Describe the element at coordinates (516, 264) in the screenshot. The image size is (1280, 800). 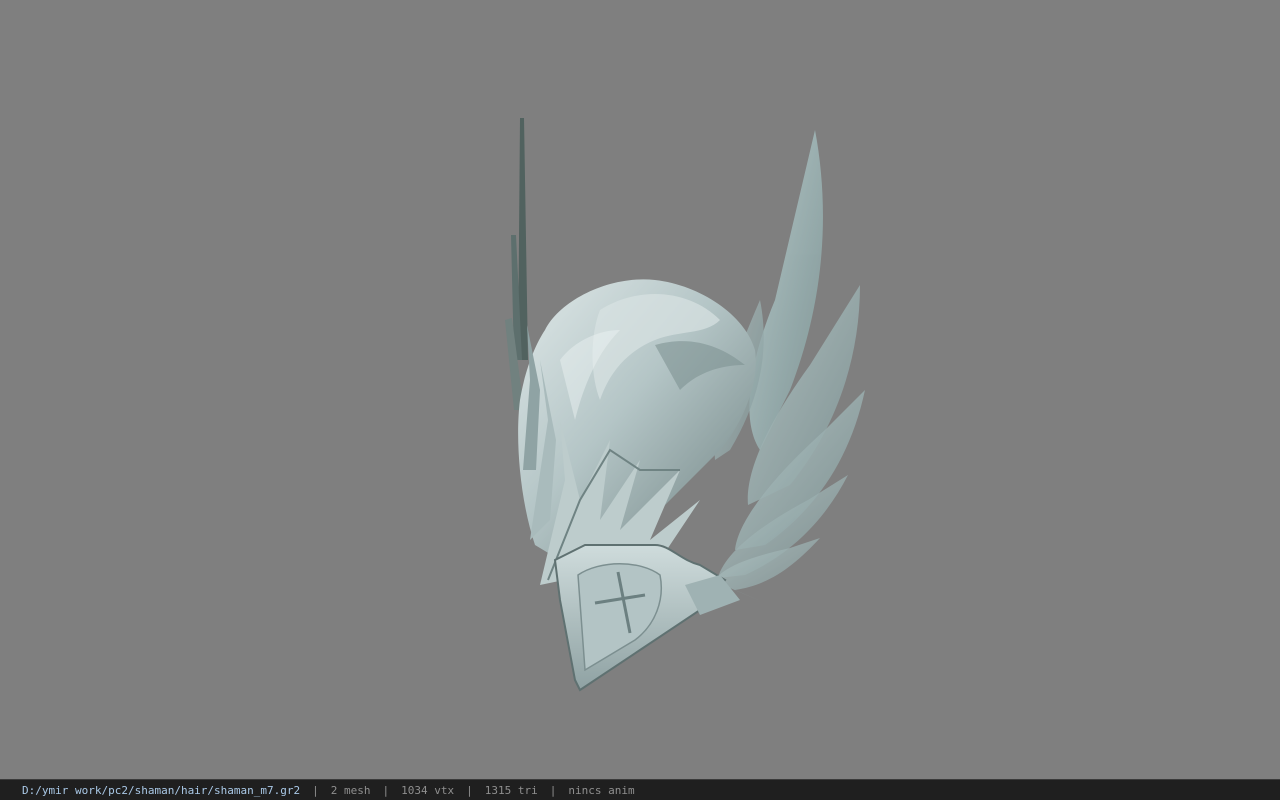
I see `helmet-spikes` at that location.